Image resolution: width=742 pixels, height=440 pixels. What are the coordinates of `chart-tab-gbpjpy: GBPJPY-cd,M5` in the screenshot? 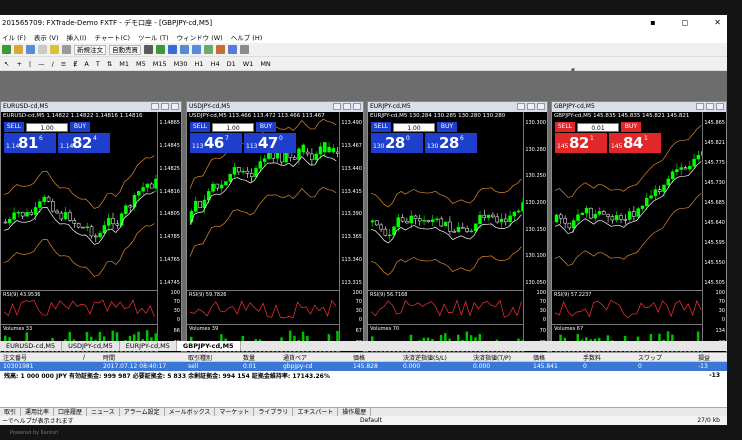 It's located at (208, 346).